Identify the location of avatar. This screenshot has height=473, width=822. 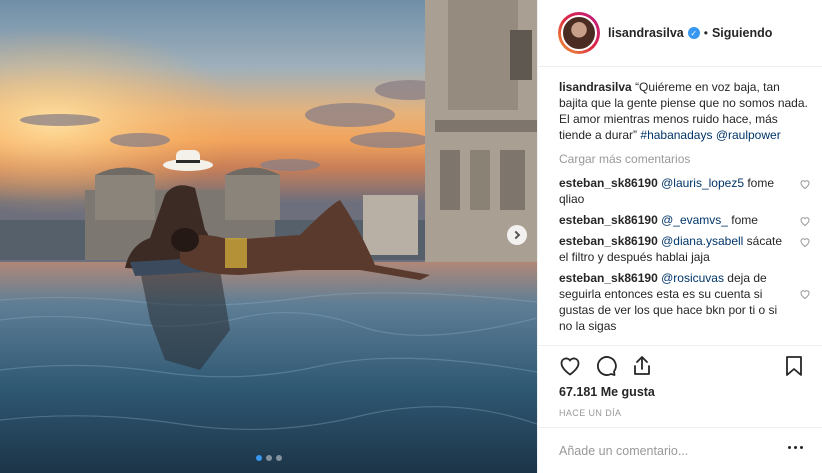
(579, 33).